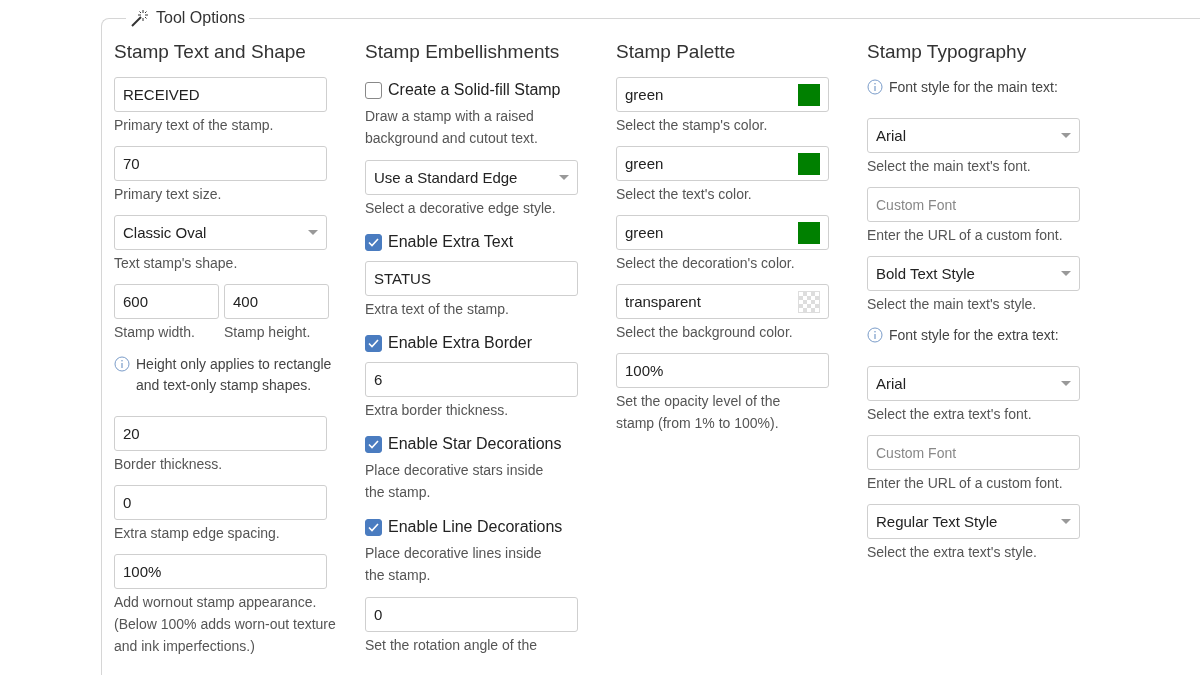 The height and width of the screenshot is (675, 1200). Describe the element at coordinates (474, 90) in the screenshot. I see `checkbox-label: Create a Solid-fill Stamp` at that location.